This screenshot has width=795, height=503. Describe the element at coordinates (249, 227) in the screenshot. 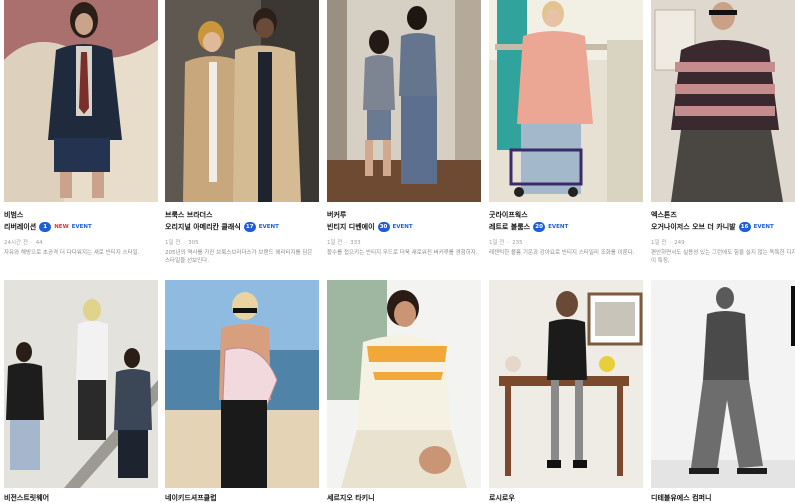

I see `item-count-badge: 17` at that location.